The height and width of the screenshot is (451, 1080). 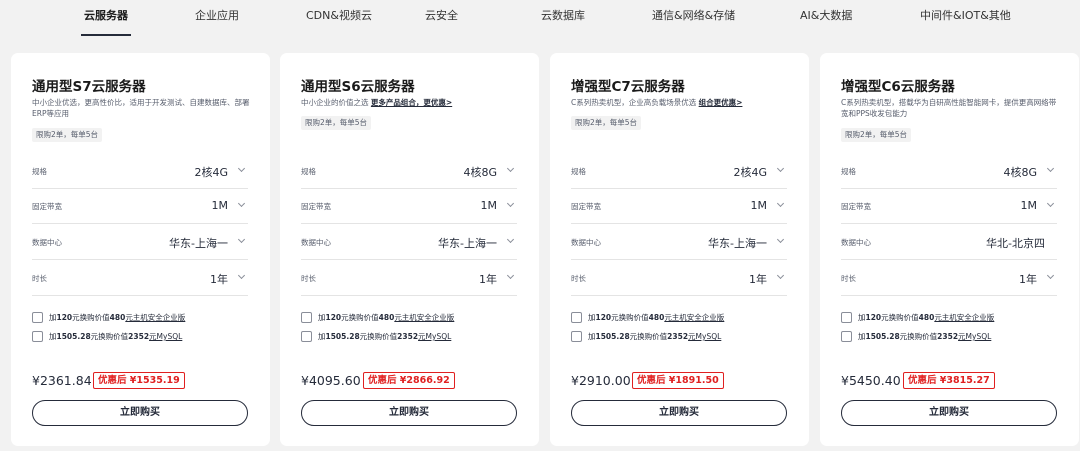 What do you see at coordinates (141, 108) in the screenshot?
I see `card-description-text: 中小企业优选，更高性价比，适用于开发测试、自建数据库、部署ERP等应用` at bounding box center [141, 108].